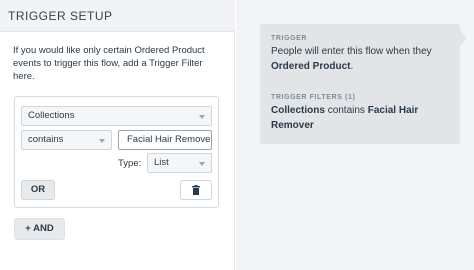 Image resolution: width=474 pixels, height=270 pixels. Describe the element at coordinates (363, 118) in the screenshot. I see `trigger-filter-summary: Collections contains Facial Hair Remover` at that location.